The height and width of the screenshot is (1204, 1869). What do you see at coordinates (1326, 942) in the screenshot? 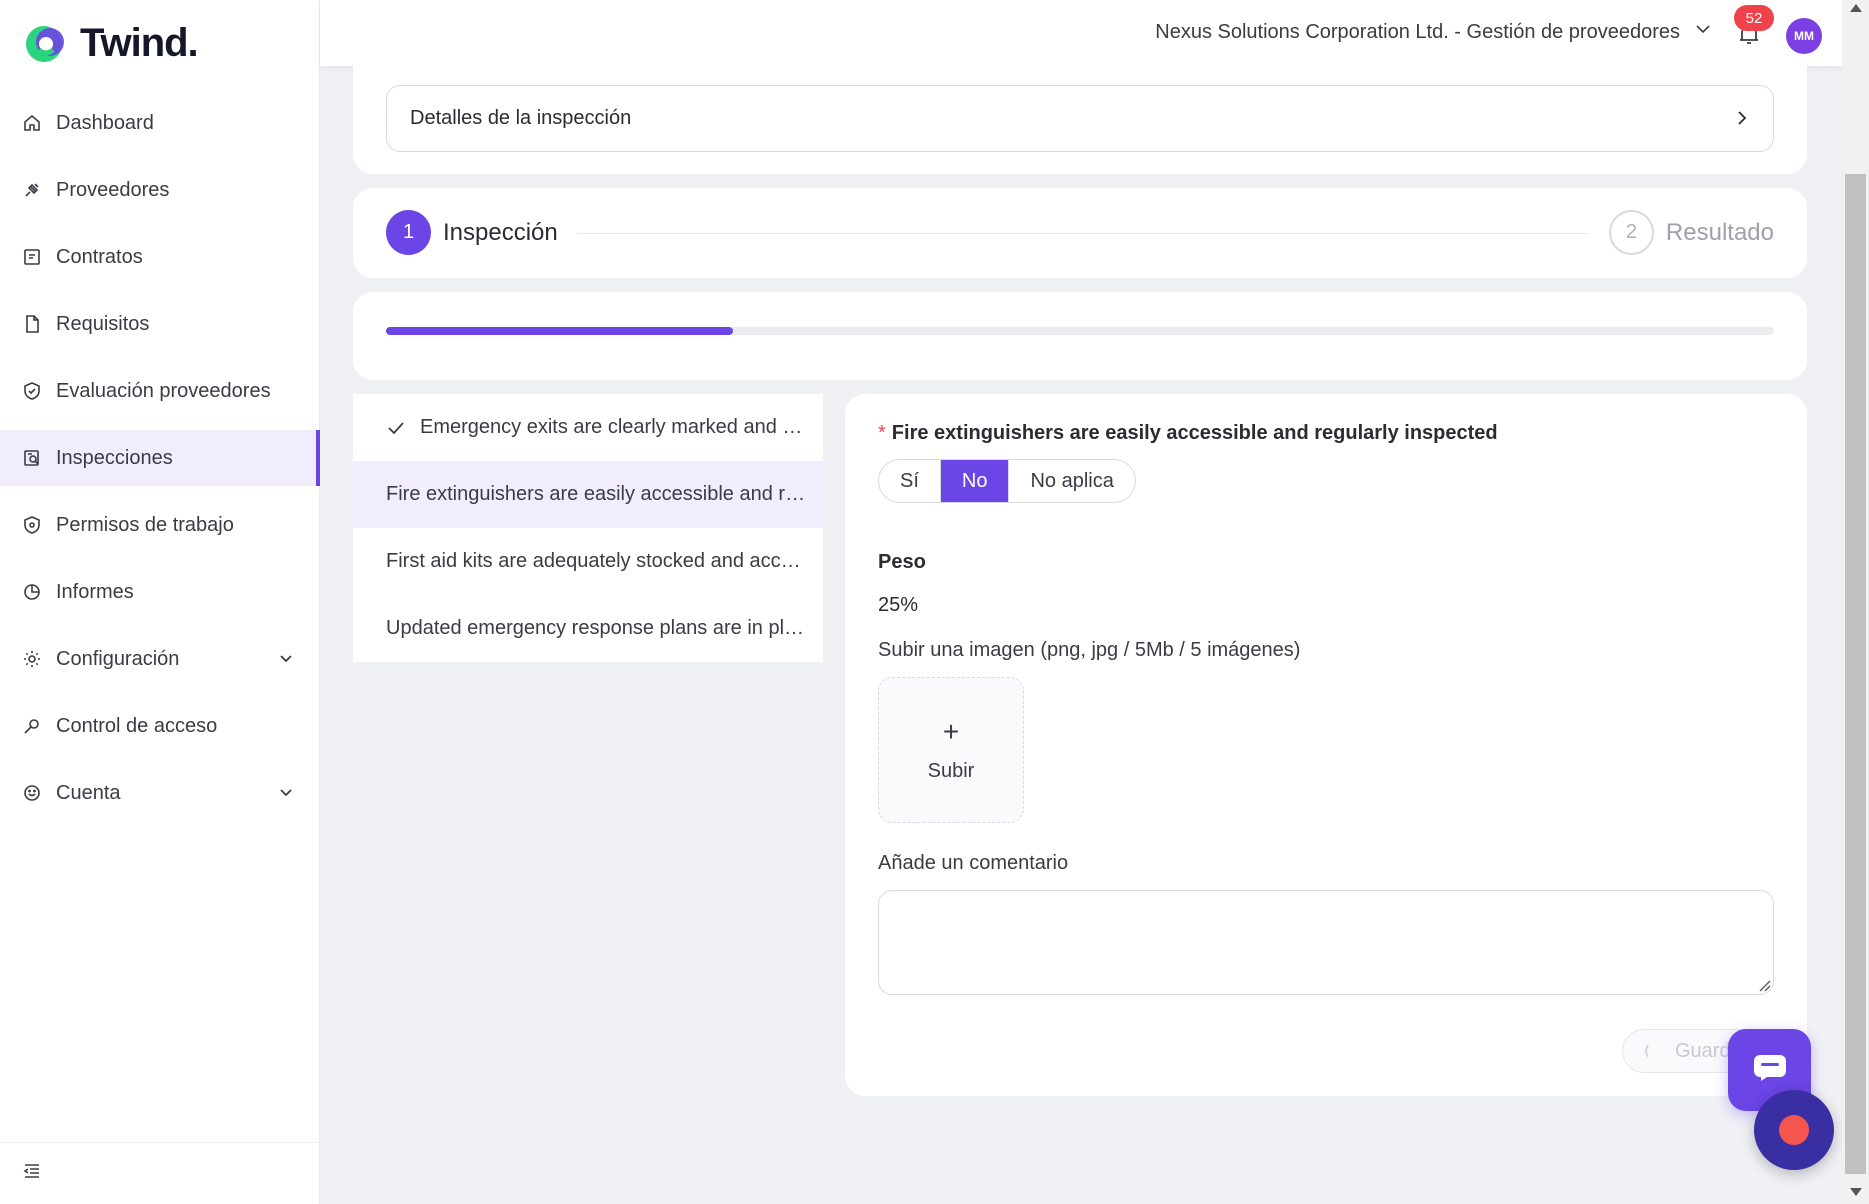
I see `comment-field` at bounding box center [1326, 942].